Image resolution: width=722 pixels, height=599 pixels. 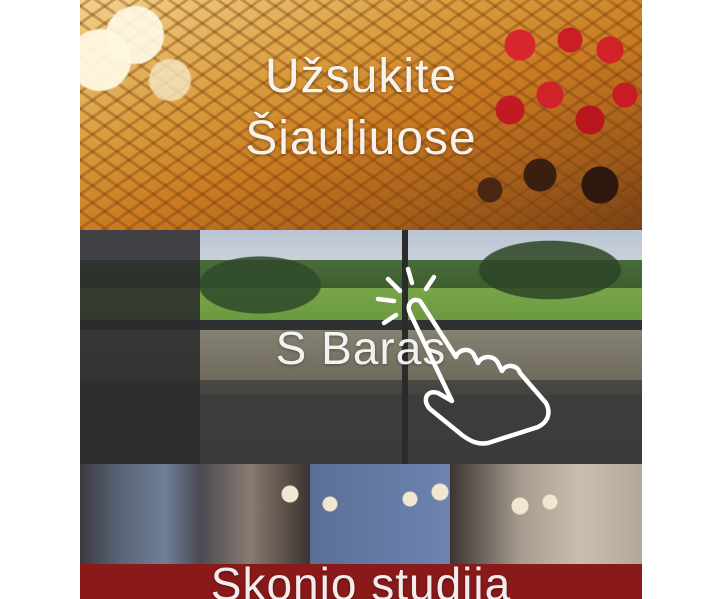 I want to click on title-line-1: Užsukite, so click(x=361, y=76).